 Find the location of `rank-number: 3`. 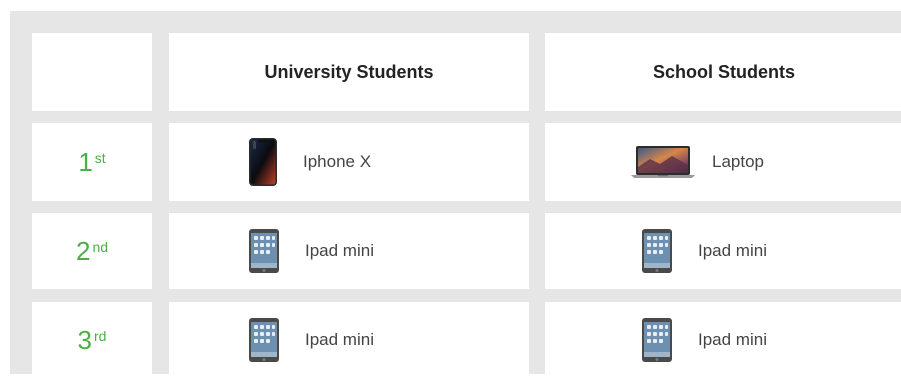

rank-number: 3 is located at coordinates (84, 339).